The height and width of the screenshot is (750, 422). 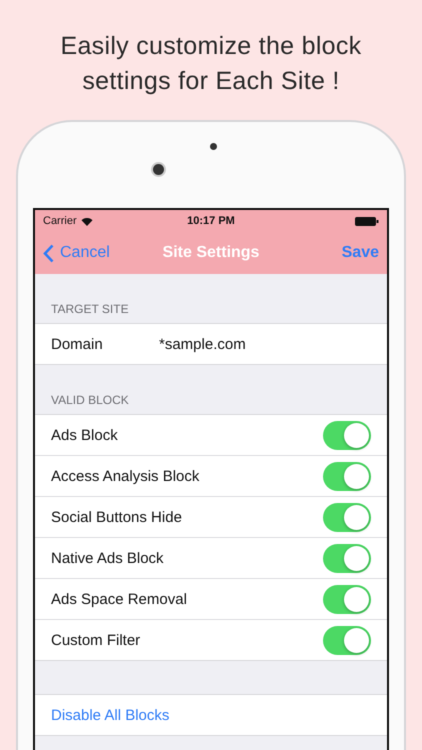 What do you see at coordinates (110, 715) in the screenshot?
I see `disable-all-link: Disable All Blocks` at bounding box center [110, 715].